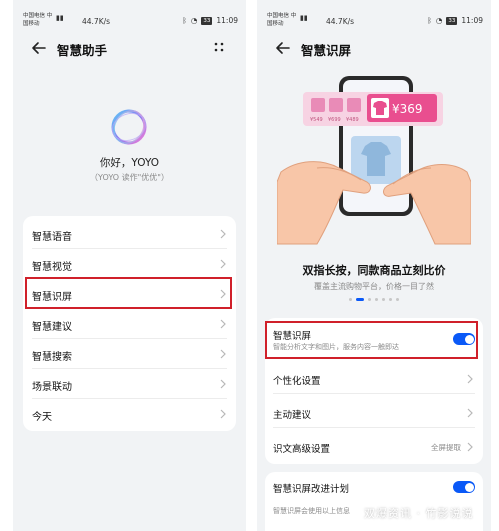  I want to click on menu-item-vision: 智慧视觉, so click(129, 264).